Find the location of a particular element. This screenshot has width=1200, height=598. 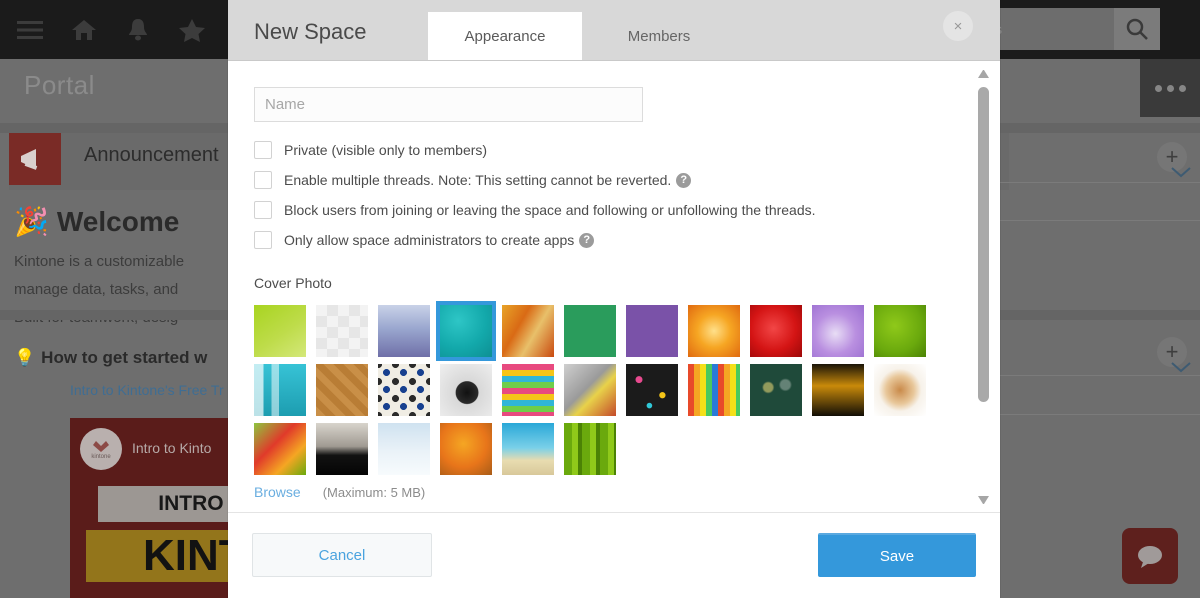

max-size-label: (Maximum: 5 MB) is located at coordinates (374, 492).